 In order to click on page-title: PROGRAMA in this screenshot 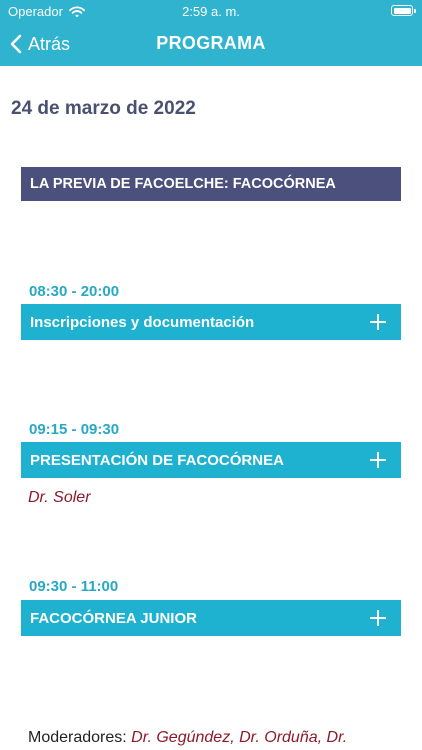, I will do `click(211, 43)`.